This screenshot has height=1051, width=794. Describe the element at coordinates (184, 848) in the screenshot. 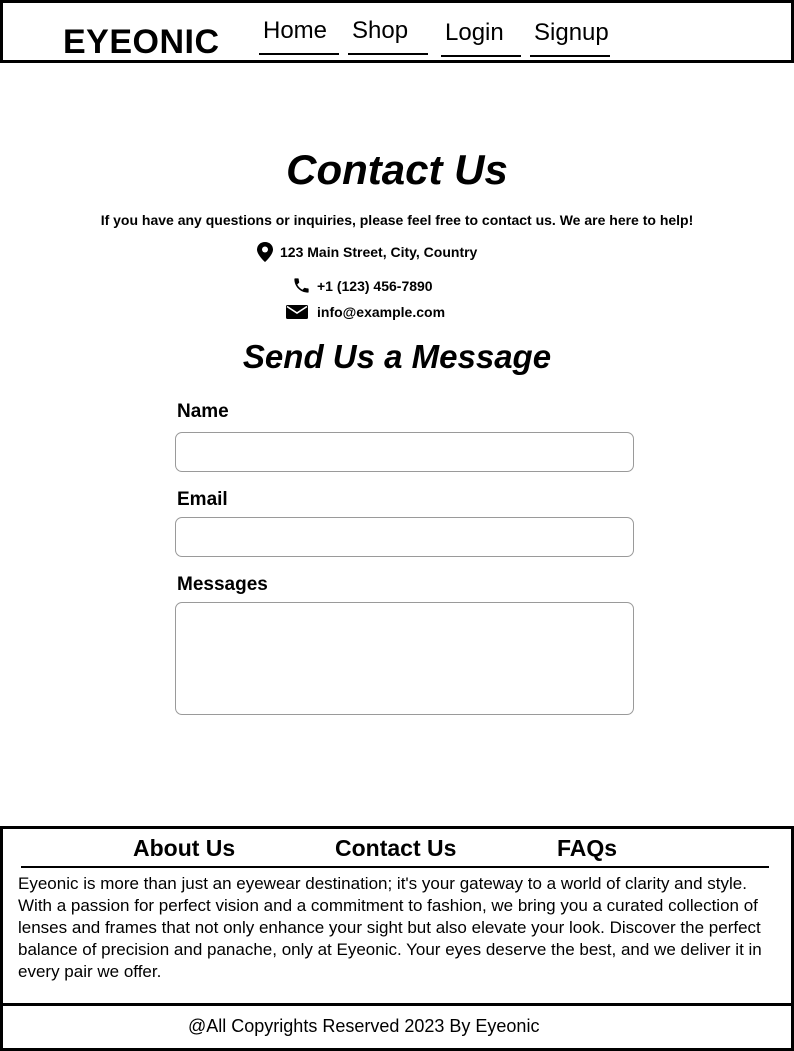

I see `footer-about-link: About Us` at that location.